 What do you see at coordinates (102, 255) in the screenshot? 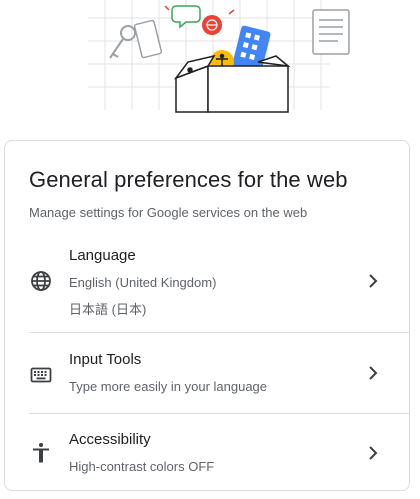
I see `language-title: Language` at bounding box center [102, 255].